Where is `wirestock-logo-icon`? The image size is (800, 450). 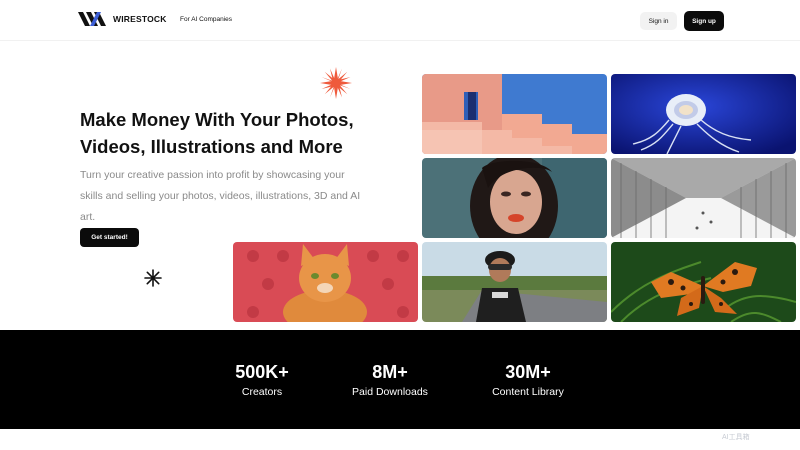 wirestock-logo-icon is located at coordinates (92, 19).